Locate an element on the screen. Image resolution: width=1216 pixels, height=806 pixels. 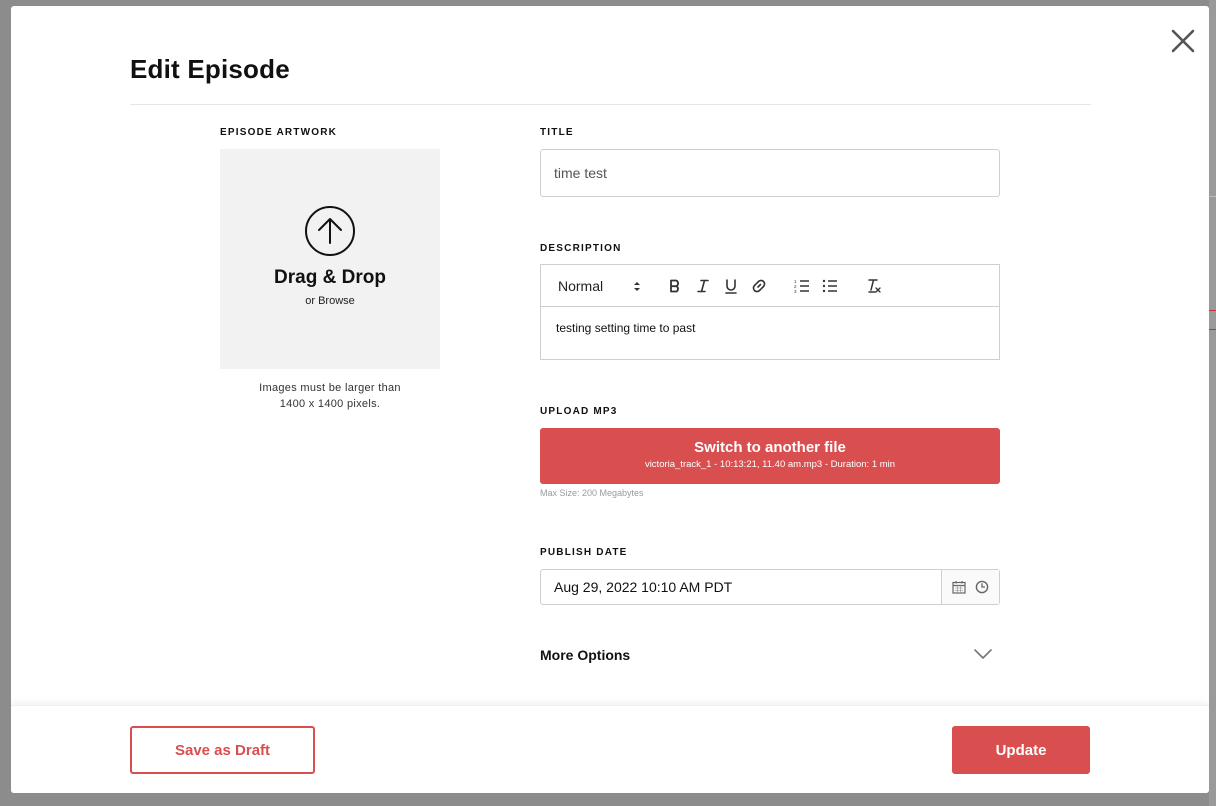
upload-label: UPLOAD MP3 is located at coordinates (579, 411).